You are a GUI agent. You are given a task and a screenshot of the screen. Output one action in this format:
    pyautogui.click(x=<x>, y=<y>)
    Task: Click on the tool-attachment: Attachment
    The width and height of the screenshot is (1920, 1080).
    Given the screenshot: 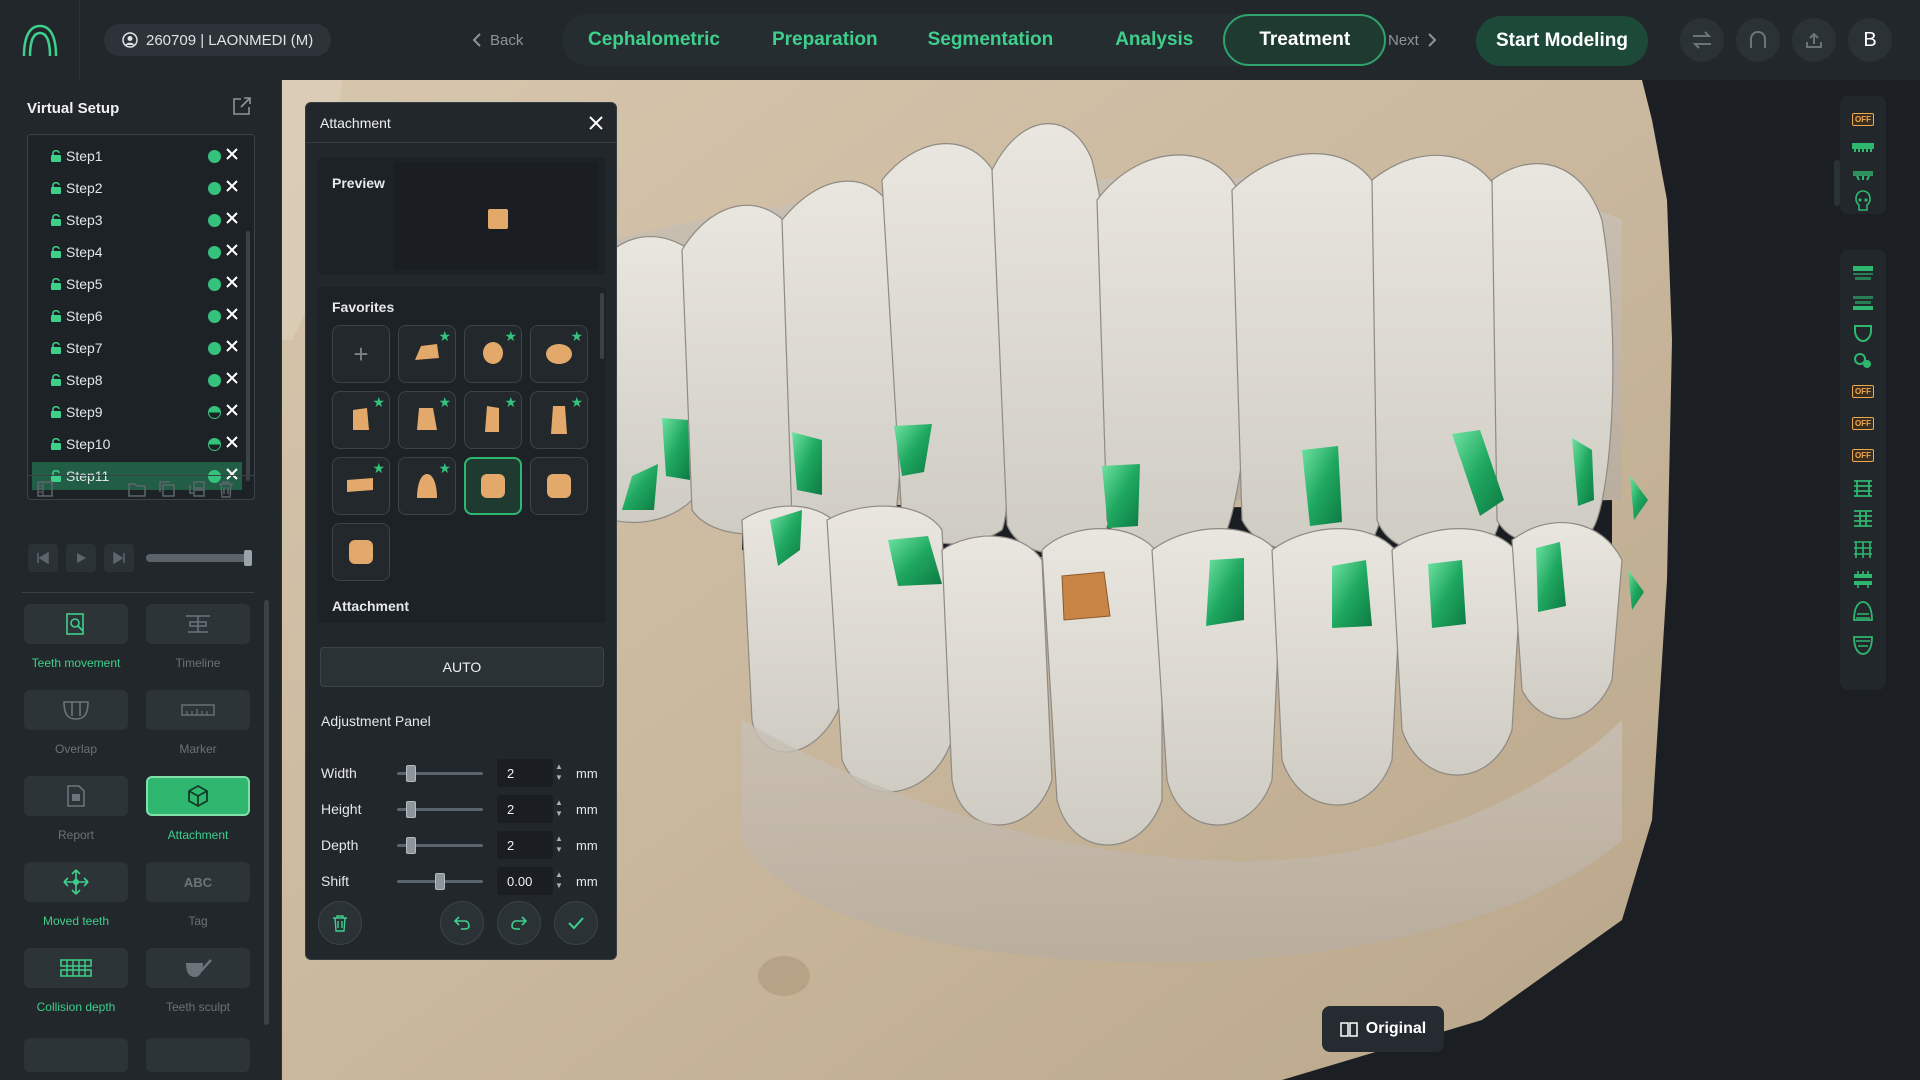 What is the action you would take?
    pyautogui.click(x=198, y=809)
    